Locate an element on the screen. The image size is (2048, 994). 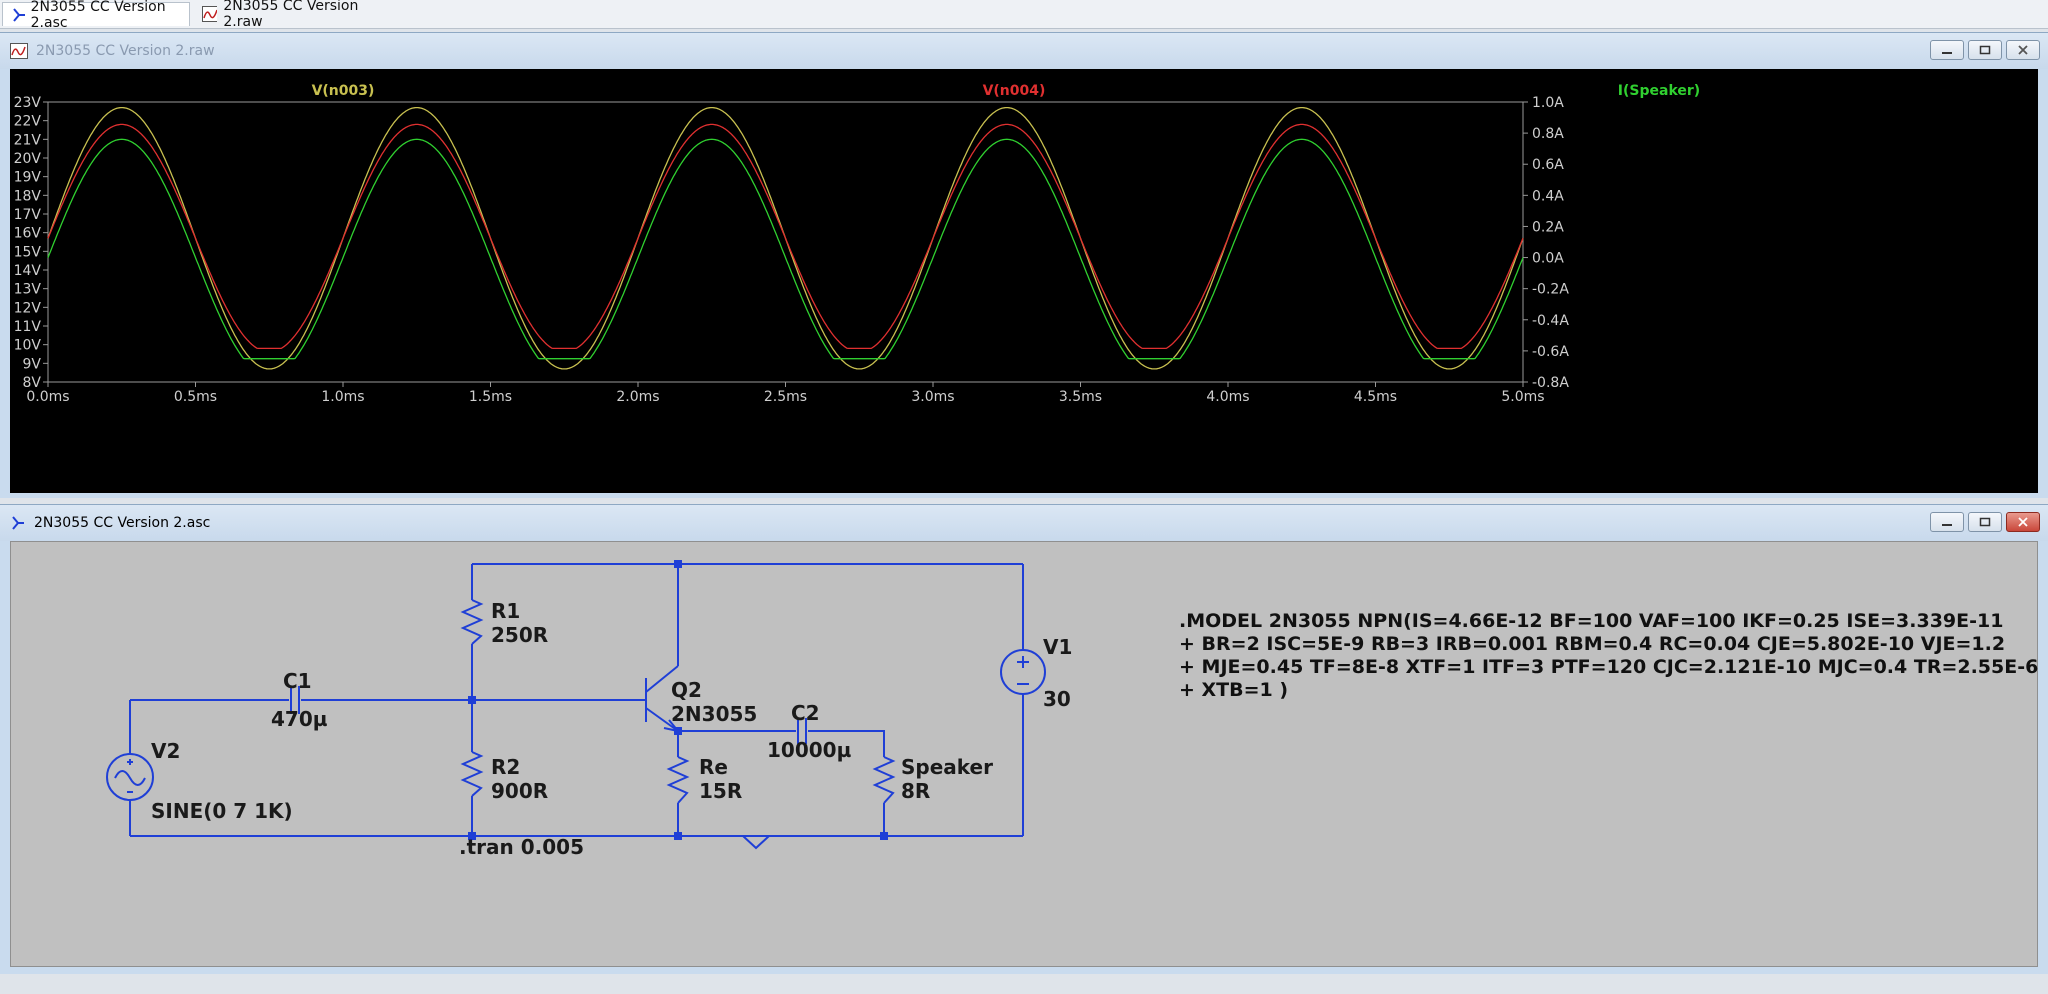
y2-tick-label: -0.2A is located at coordinates (1550, 290).